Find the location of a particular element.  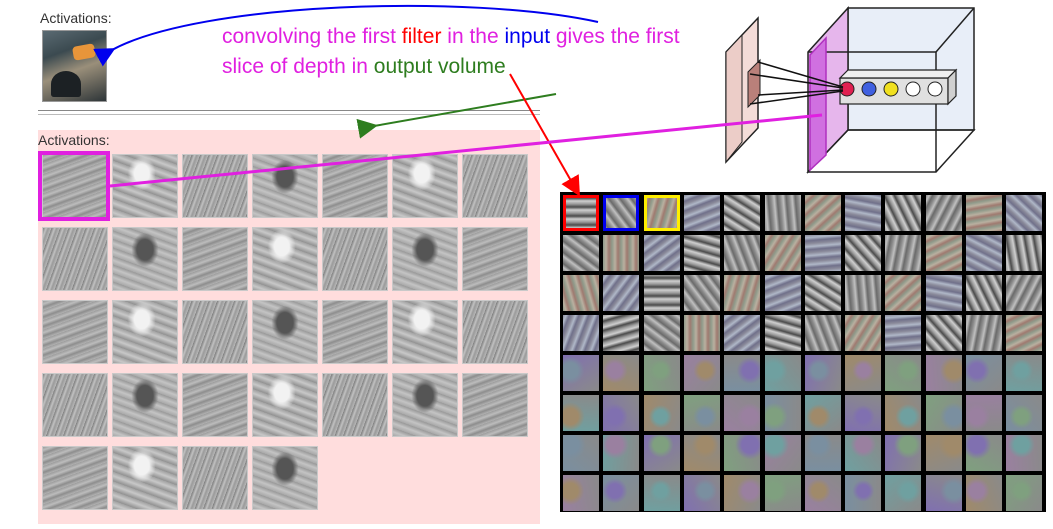

output-arrow is located at coordinates (456, 116).